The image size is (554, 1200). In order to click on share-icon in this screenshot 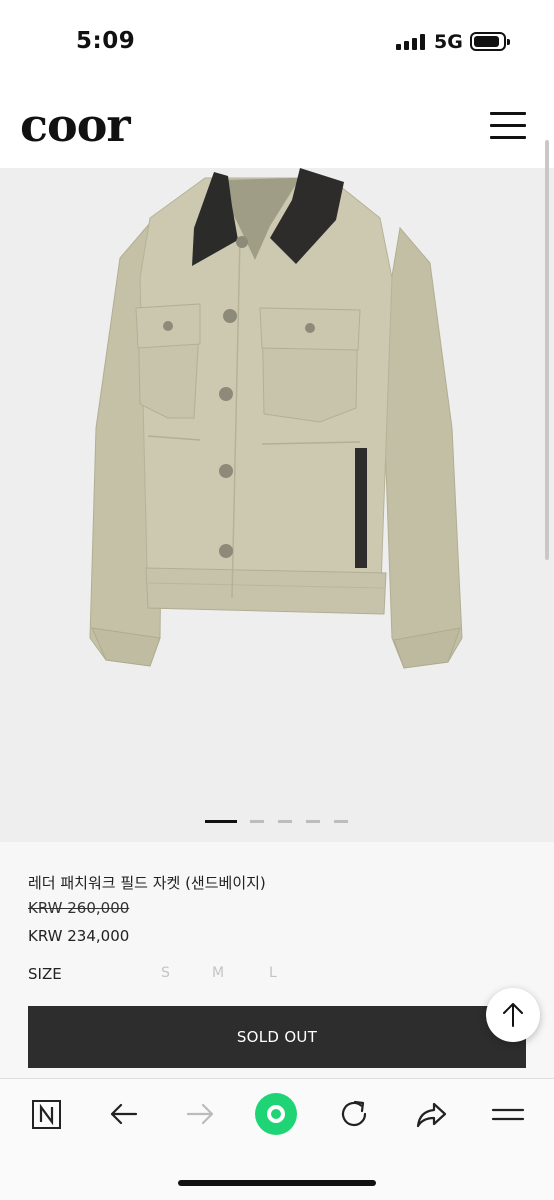, I will do `click(431, 1115)`.